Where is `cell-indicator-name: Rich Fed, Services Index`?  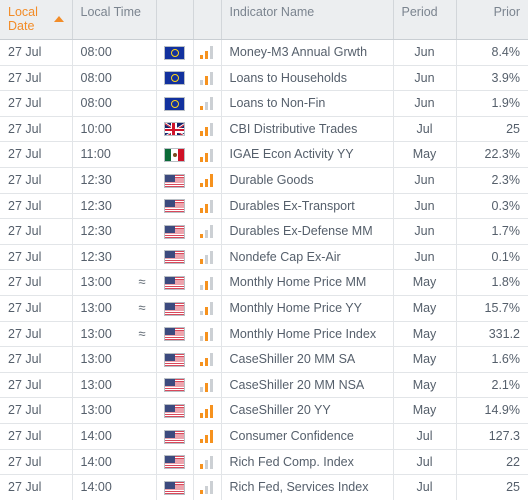 cell-indicator-name: Rich Fed, Services Index is located at coordinates (307, 487).